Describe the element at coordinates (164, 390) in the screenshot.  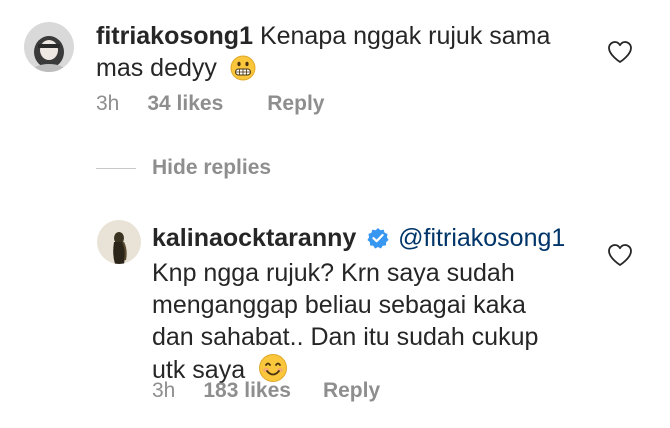
I see `reply-time: 3h` at that location.